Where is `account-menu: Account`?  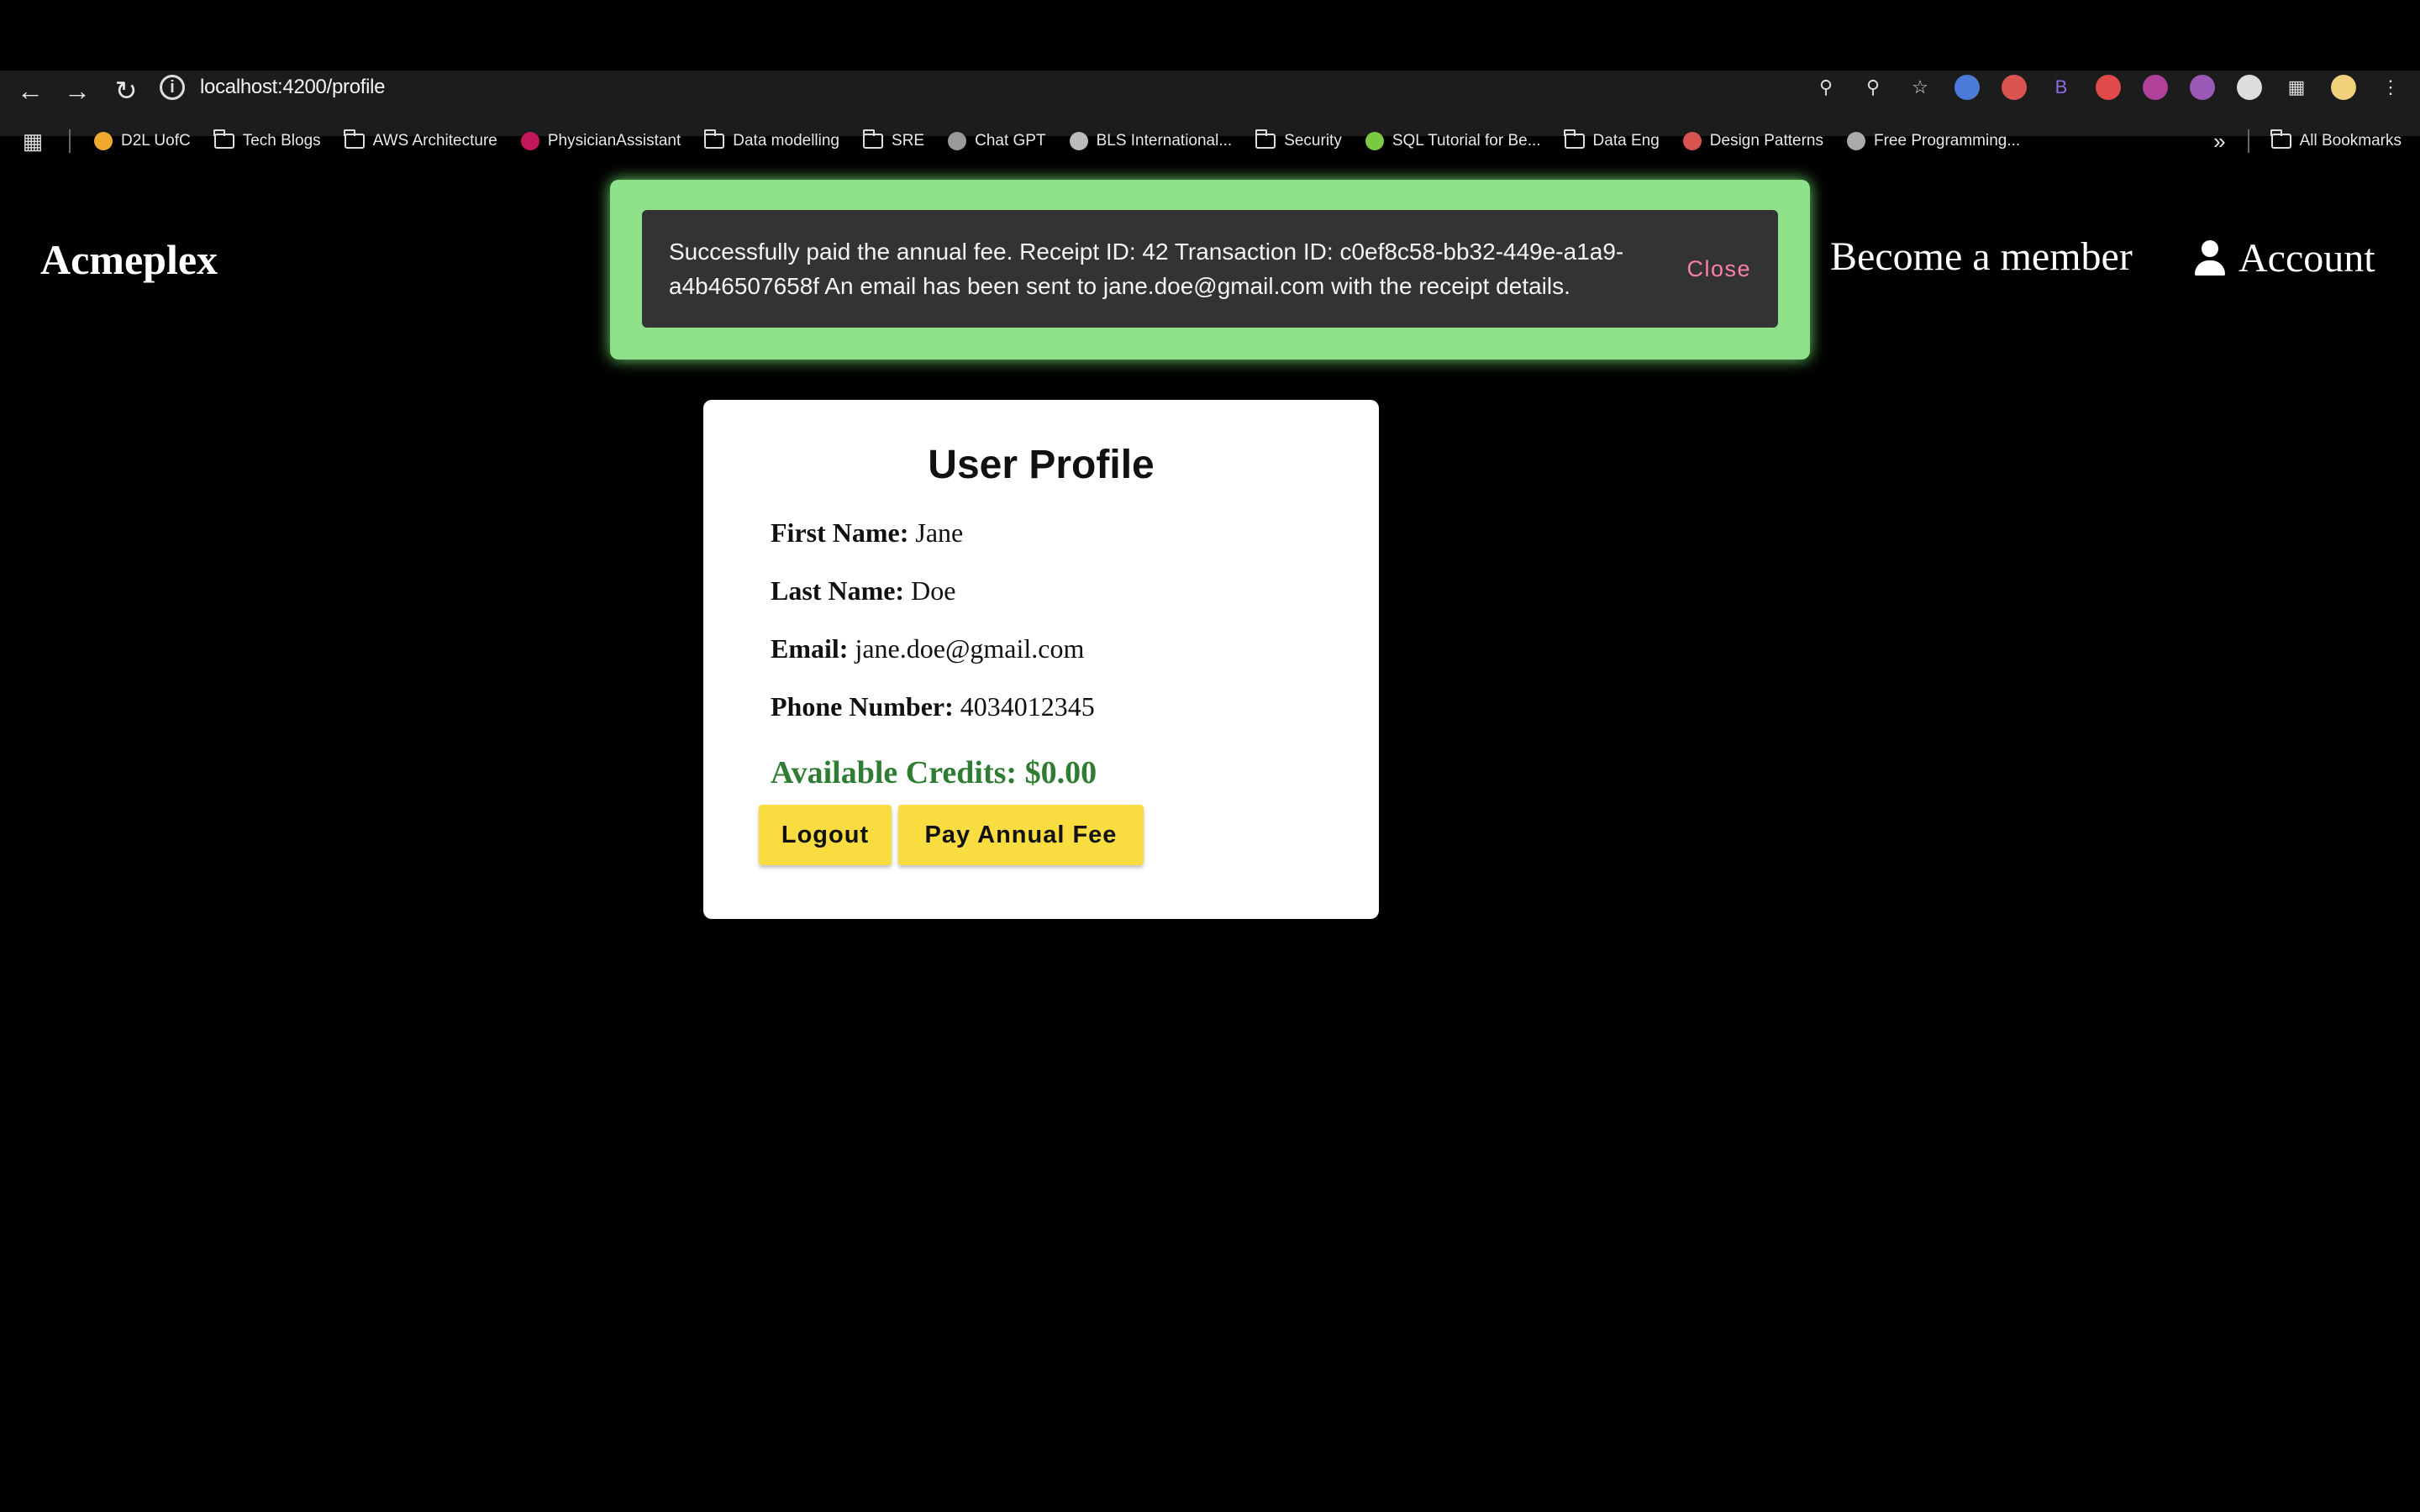 account-menu: Account is located at coordinates (2284, 258).